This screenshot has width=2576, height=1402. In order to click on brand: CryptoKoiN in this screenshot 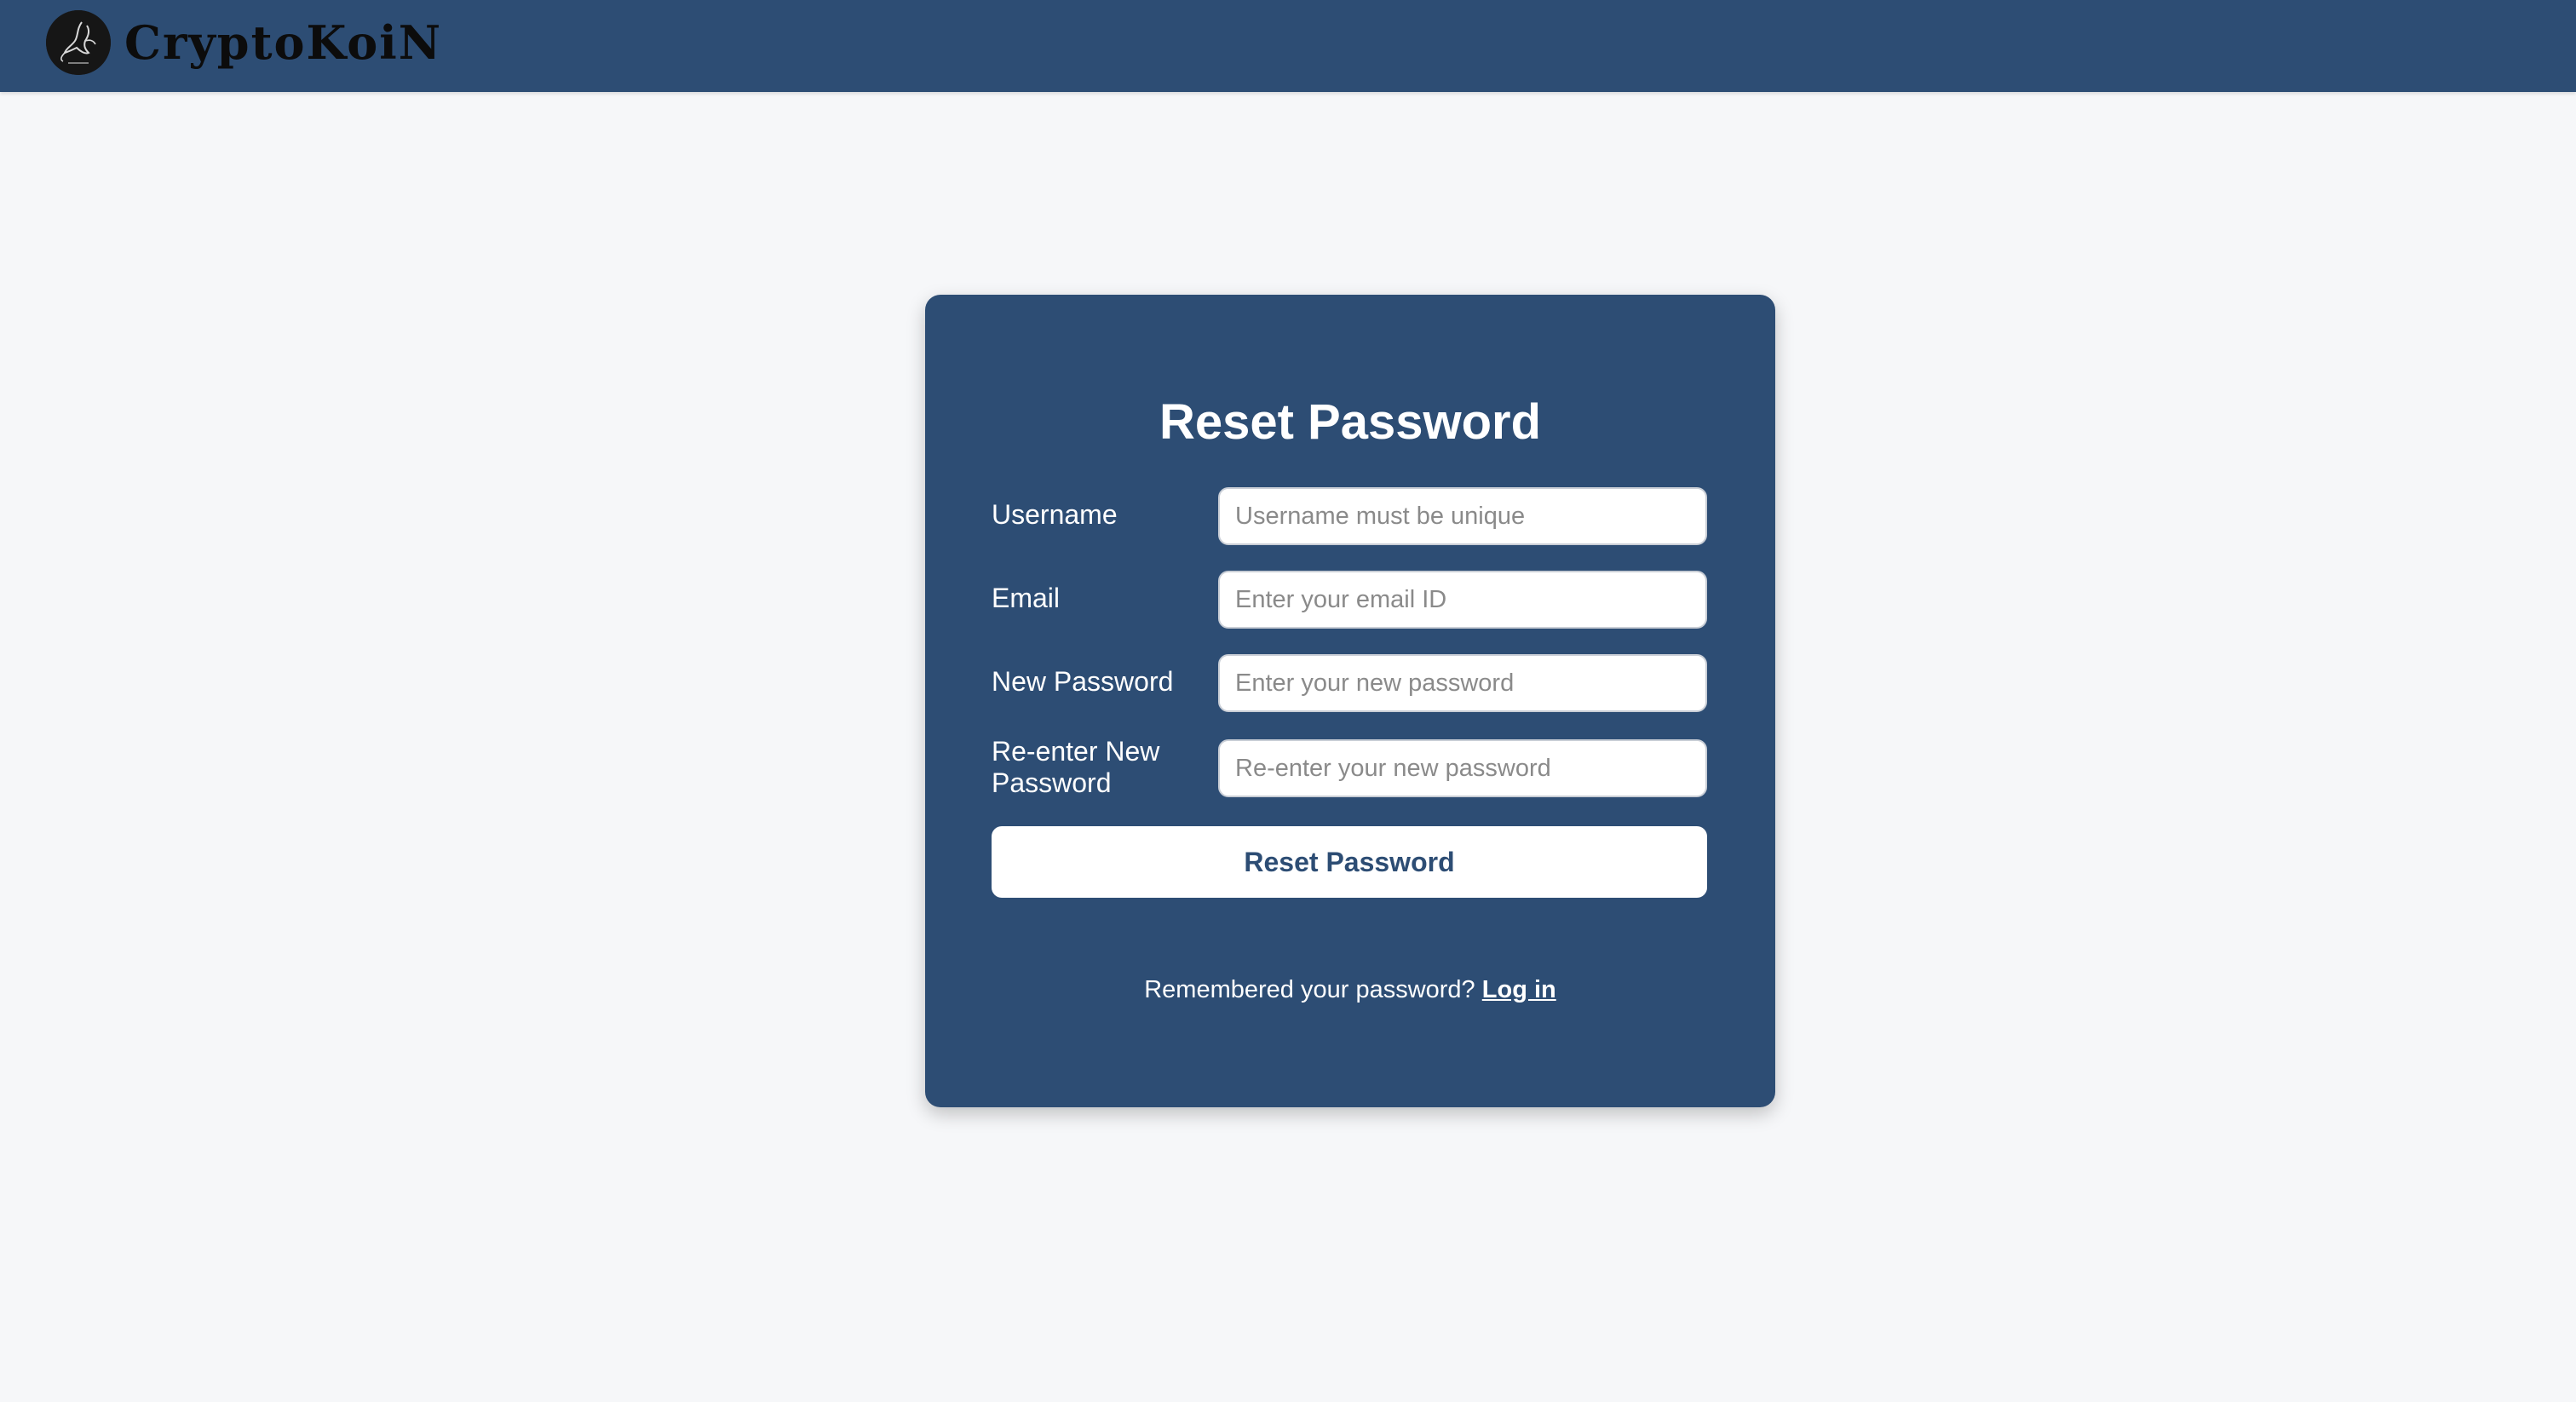, I will do `click(244, 42)`.